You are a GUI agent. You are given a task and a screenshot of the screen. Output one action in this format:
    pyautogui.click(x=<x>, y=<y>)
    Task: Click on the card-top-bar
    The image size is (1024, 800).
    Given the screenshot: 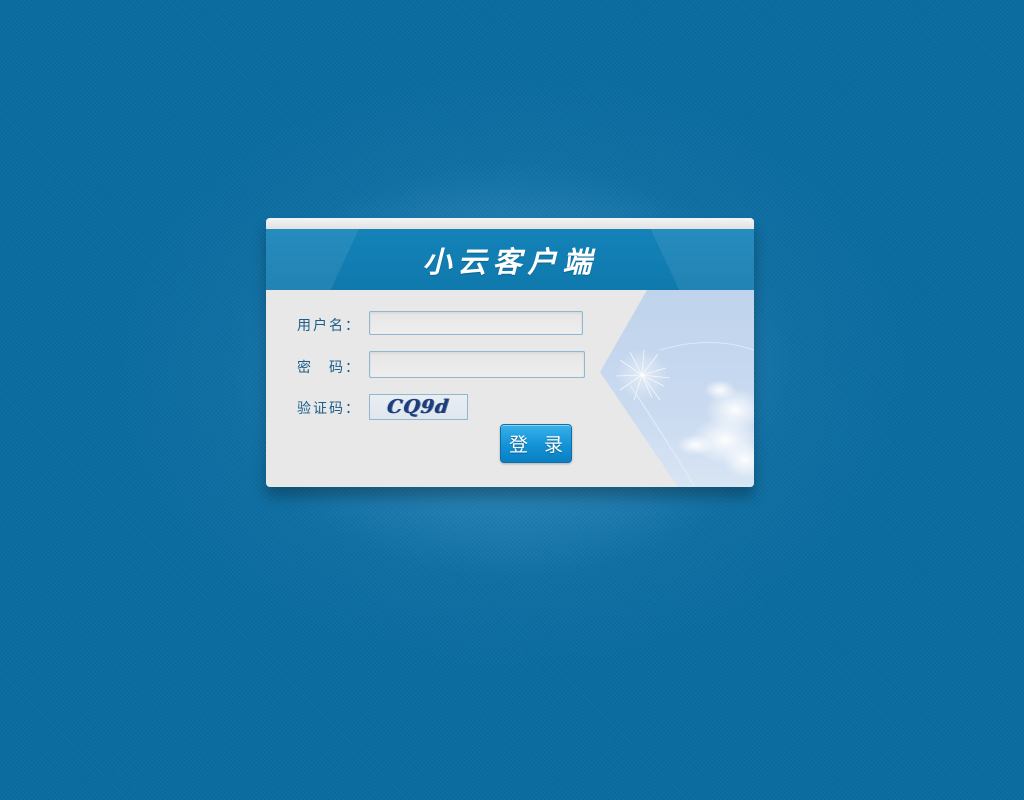 What is the action you would take?
    pyautogui.click(x=510, y=223)
    